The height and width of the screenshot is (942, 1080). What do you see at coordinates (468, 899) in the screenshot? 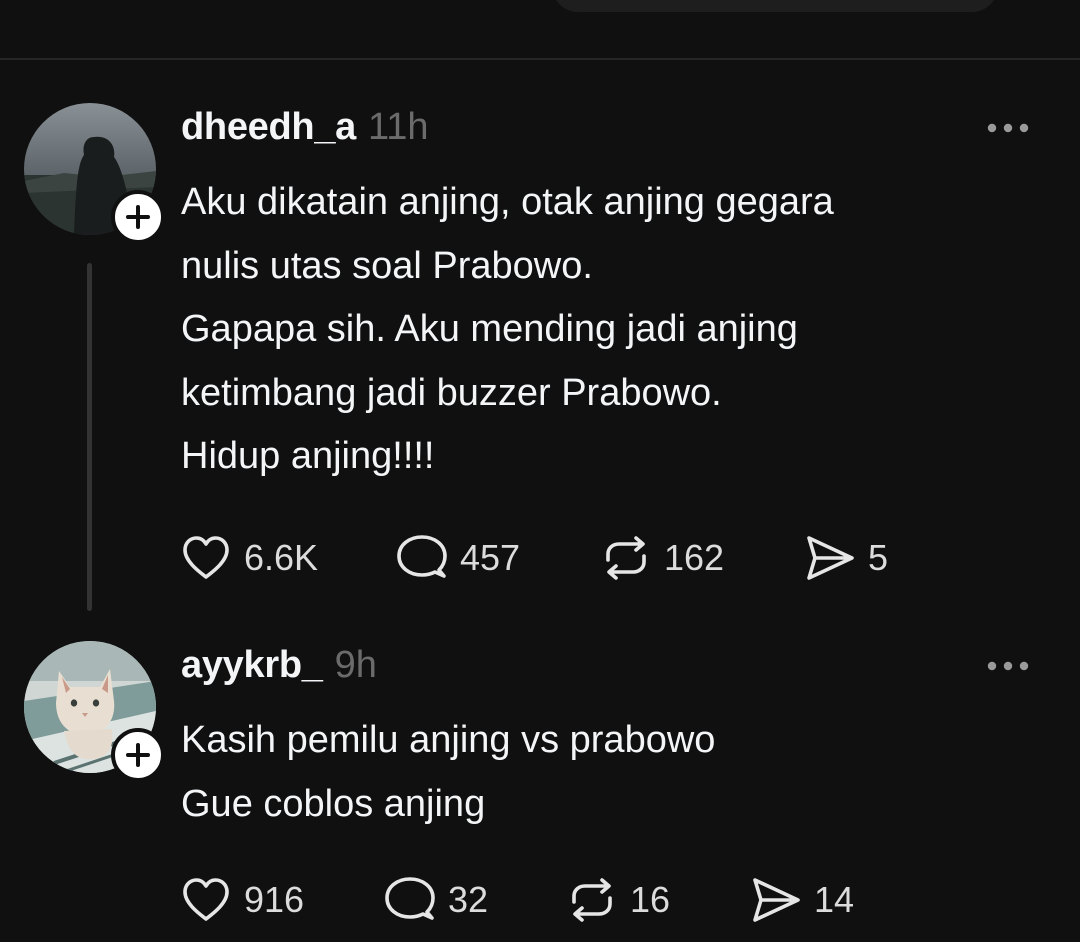
I see `reply-count: 32` at bounding box center [468, 899].